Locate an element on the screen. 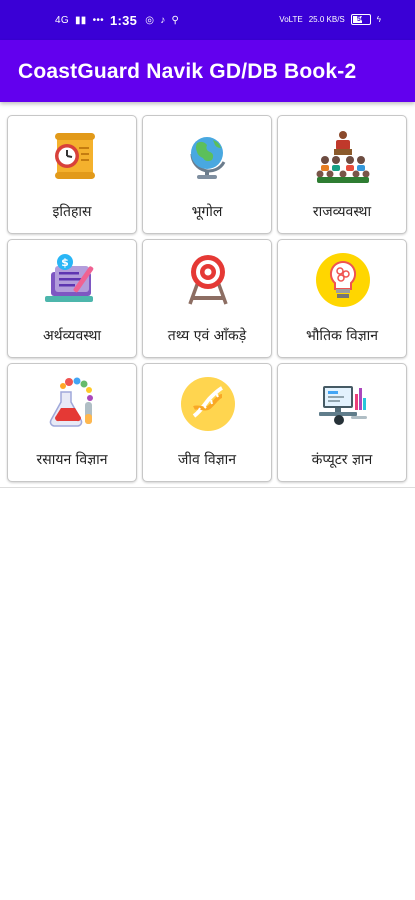 The image size is (415, 900). notification-bell-icon: ♪ is located at coordinates (163, 20).